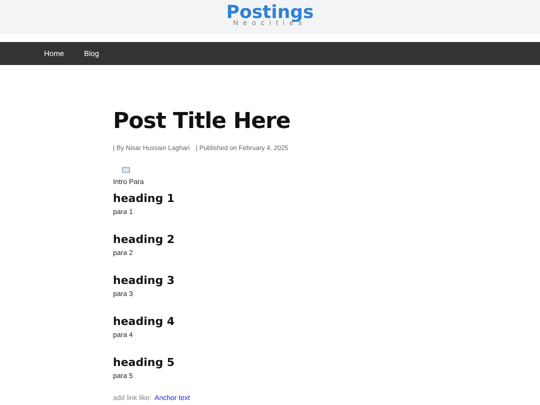 Image resolution: width=540 pixels, height=405 pixels. What do you see at coordinates (144, 240) in the screenshot?
I see `section-heading: heading 2` at bounding box center [144, 240].